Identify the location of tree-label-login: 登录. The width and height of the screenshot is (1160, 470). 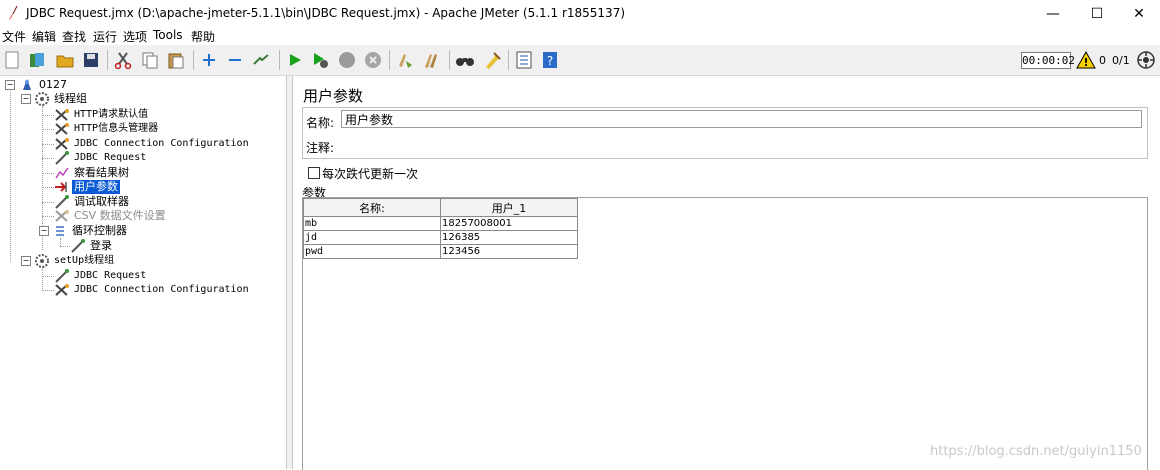
(101, 245).